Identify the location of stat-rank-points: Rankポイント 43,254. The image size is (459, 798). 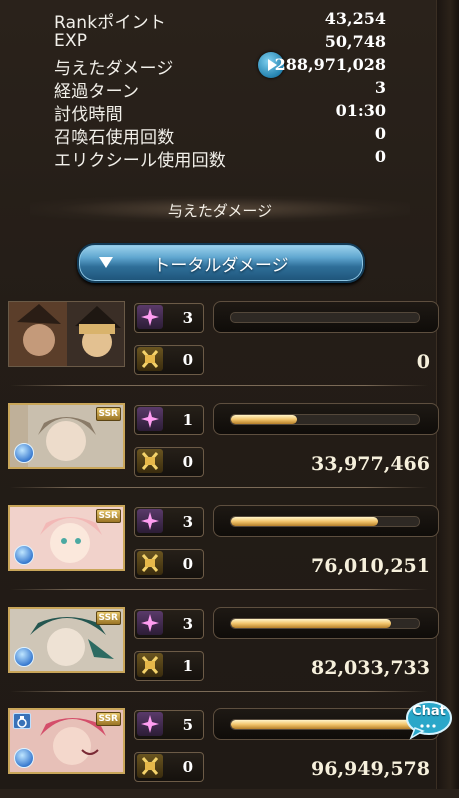
(220, 20).